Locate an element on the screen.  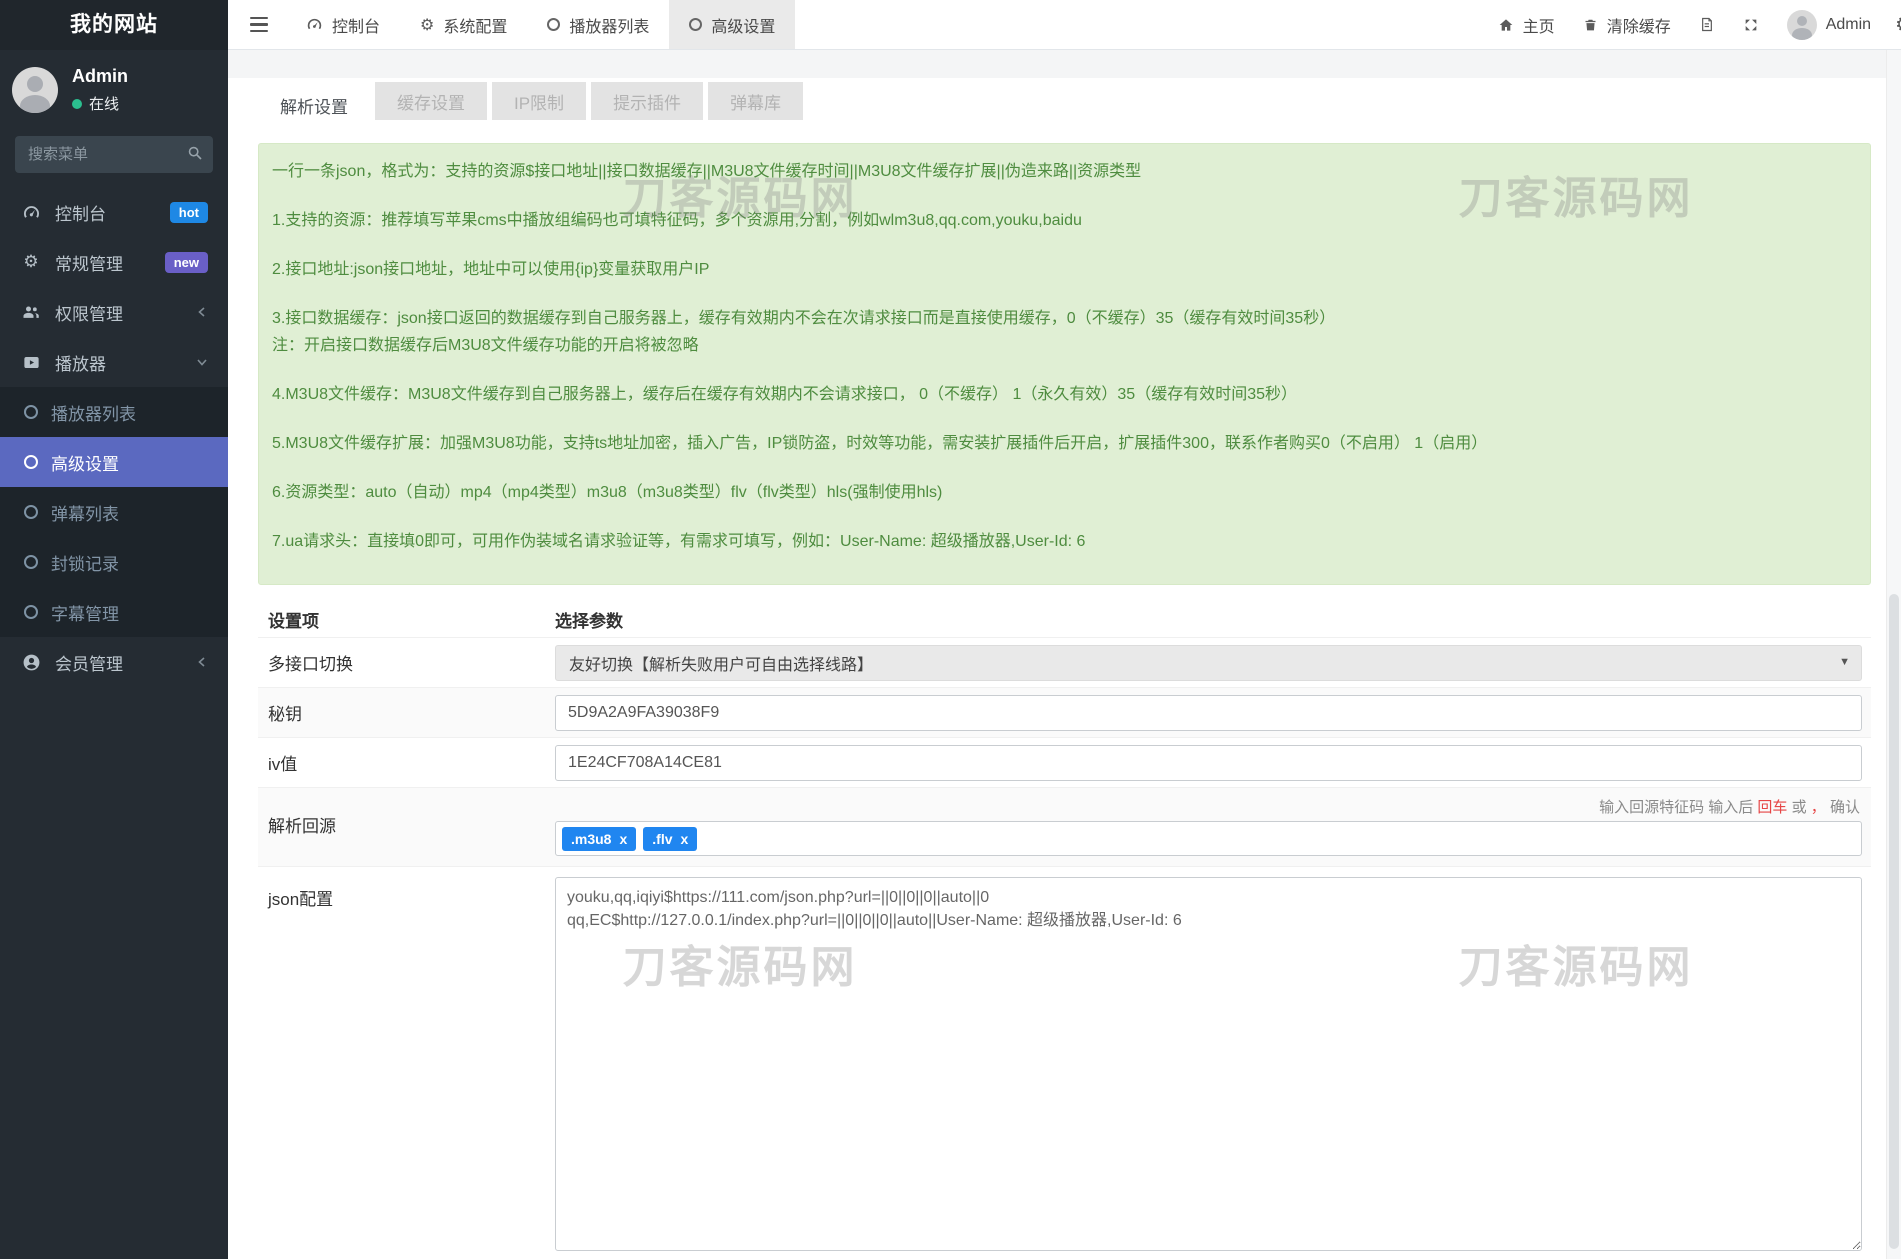
topbar-user-label: Admin is located at coordinates (1848, 24).